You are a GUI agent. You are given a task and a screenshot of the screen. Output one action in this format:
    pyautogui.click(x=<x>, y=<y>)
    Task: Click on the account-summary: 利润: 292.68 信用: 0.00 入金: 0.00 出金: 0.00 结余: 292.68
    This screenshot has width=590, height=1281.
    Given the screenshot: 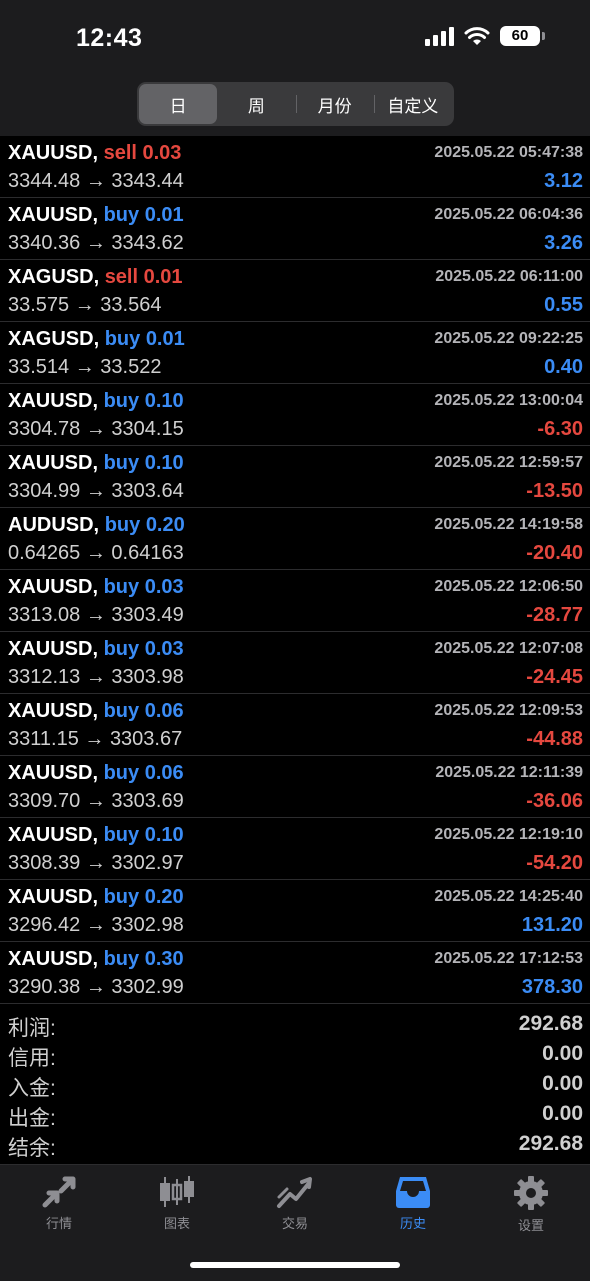 What is the action you would take?
    pyautogui.click(x=295, y=1085)
    